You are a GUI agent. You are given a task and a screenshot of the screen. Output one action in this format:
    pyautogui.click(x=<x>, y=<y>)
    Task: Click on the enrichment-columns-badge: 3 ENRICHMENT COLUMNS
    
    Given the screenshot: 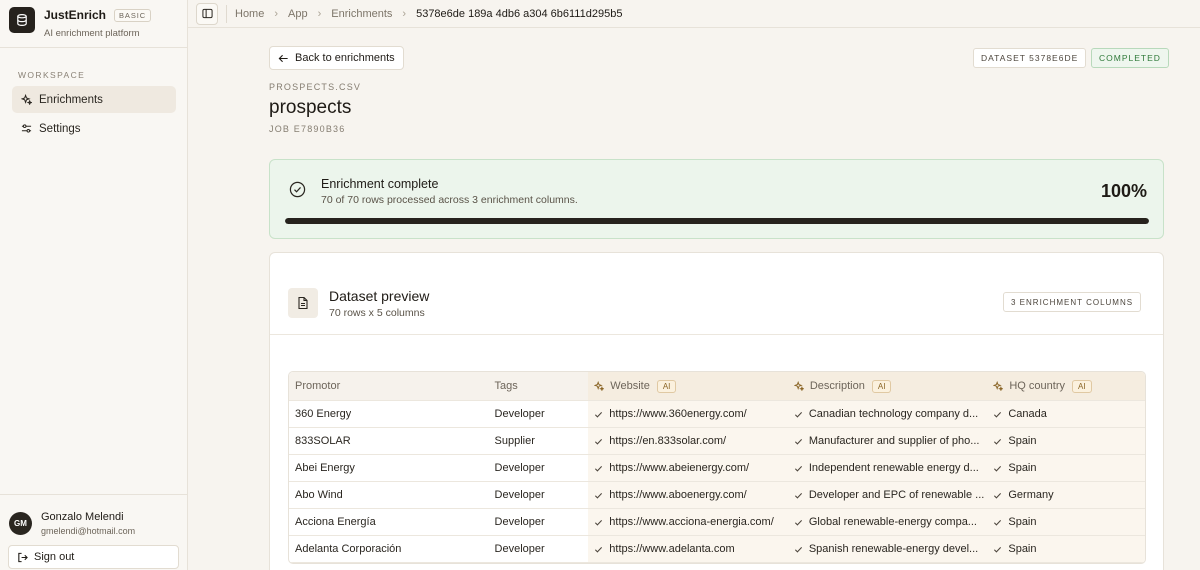 What is the action you would take?
    pyautogui.click(x=1072, y=302)
    